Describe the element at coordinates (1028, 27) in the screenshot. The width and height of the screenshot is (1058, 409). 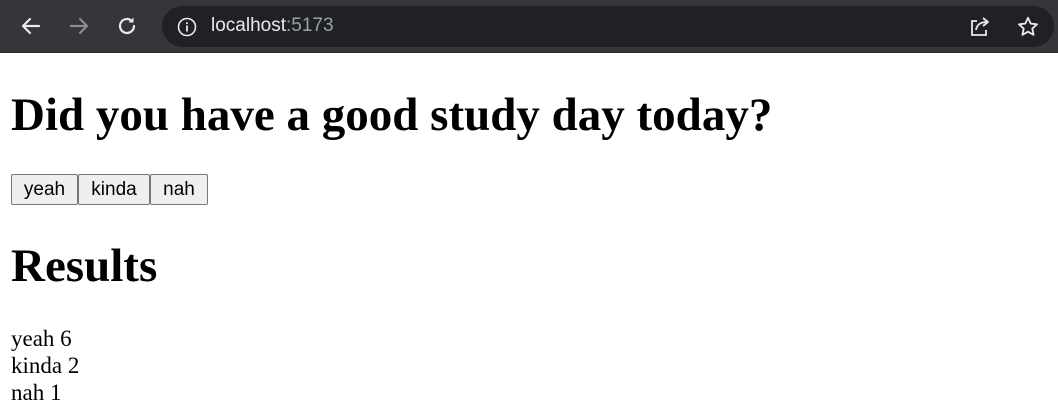
I see `bookmark-star-icon` at that location.